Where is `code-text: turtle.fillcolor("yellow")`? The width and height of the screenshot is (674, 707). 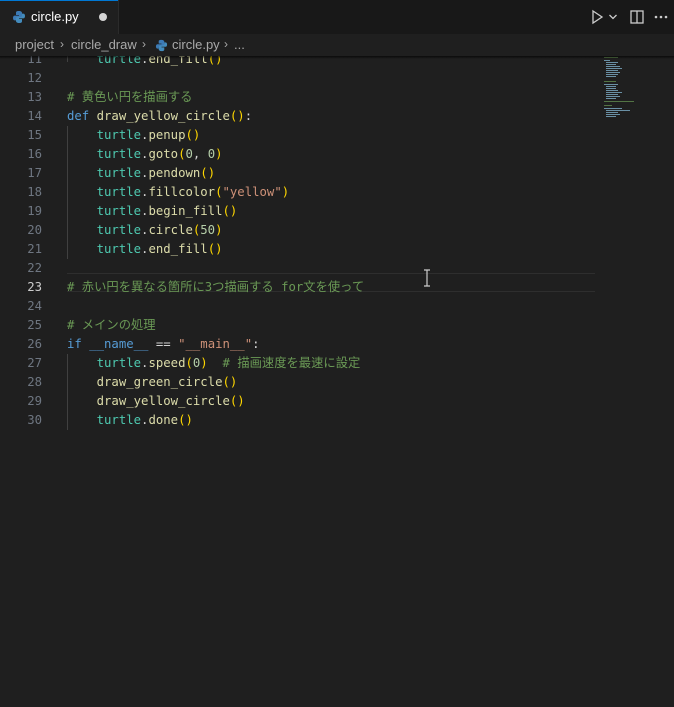 code-text: turtle.fillcolor("yellow") is located at coordinates (193, 192).